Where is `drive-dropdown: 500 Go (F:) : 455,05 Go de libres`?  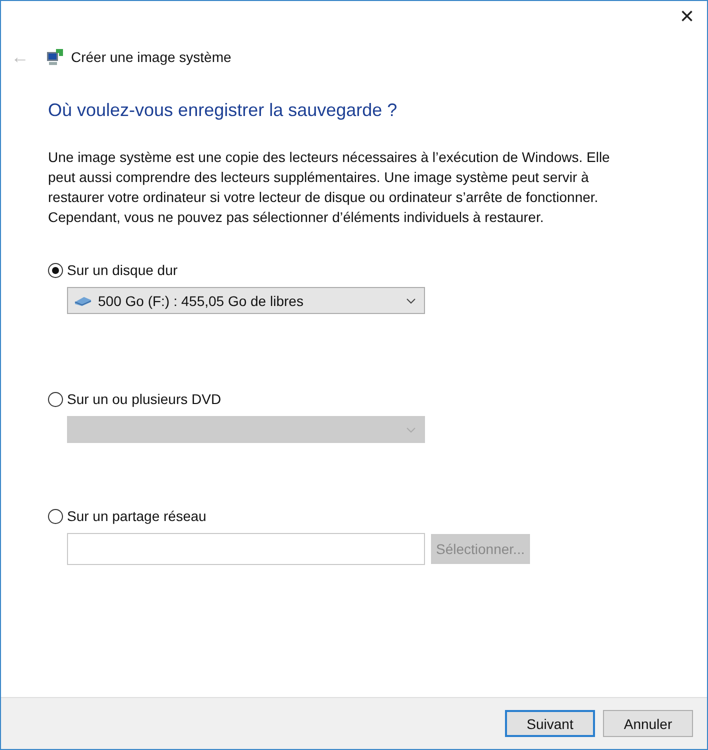
drive-dropdown: 500 Go (F:) : 455,05 Go de libres is located at coordinates (246, 300).